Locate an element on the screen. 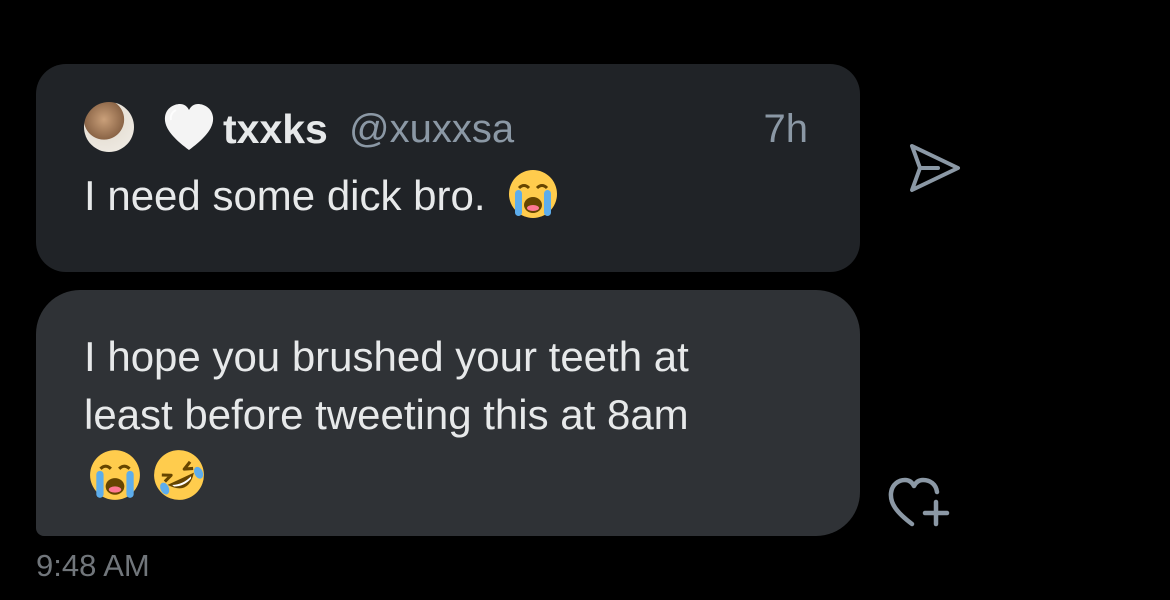 This screenshot has width=1170, height=600. reply-line-2: least before tweeting this at 8am is located at coordinates (386, 414).